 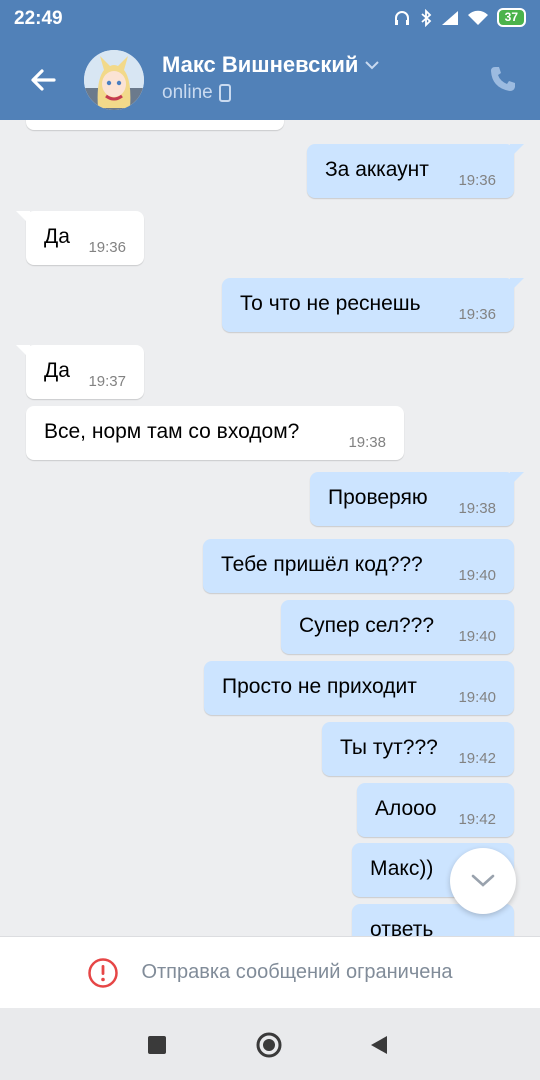 What do you see at coordinates (330, 303) in the screenshot?
I see `message-text: То что не реснешь` at bounding box center [330, 303].